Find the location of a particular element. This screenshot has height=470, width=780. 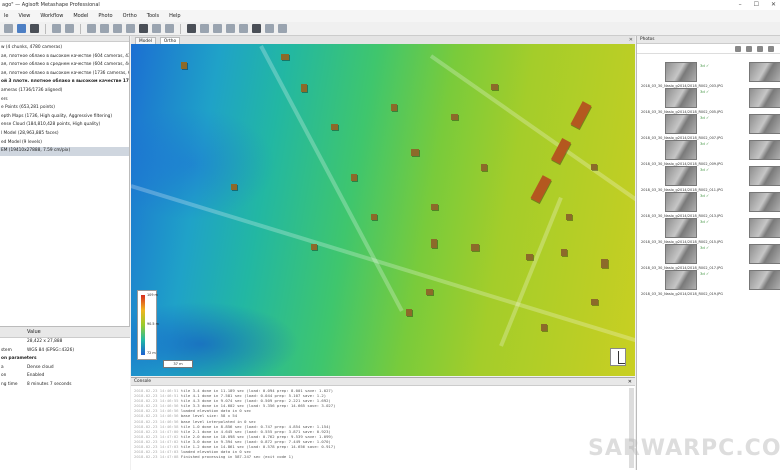

tab-ortho: Ortho is located at coordinates (170, 40).